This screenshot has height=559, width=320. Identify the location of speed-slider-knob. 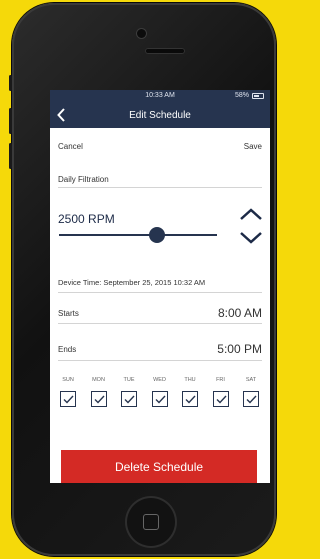
(156, 235).